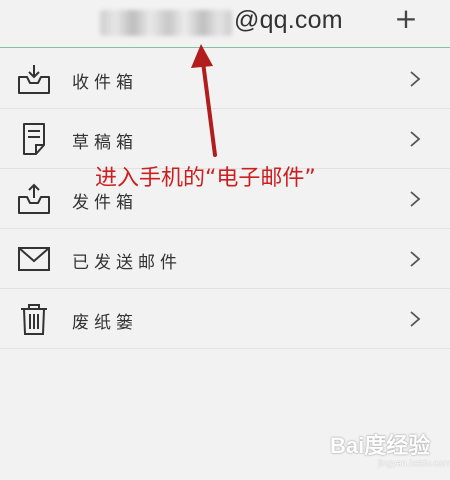  Describe the element at coordinates (288, 20) in the screenshot. I see `account-email-domain: @qq.com` at that location.